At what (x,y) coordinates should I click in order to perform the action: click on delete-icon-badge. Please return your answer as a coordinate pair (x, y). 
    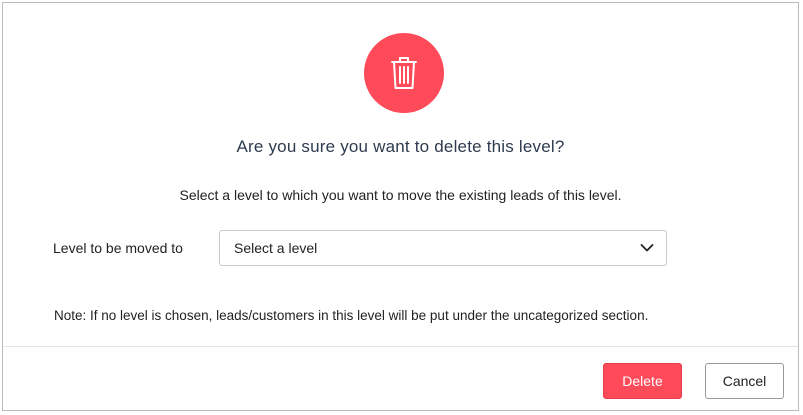
    Looking at the image, I should click on (404, 73).